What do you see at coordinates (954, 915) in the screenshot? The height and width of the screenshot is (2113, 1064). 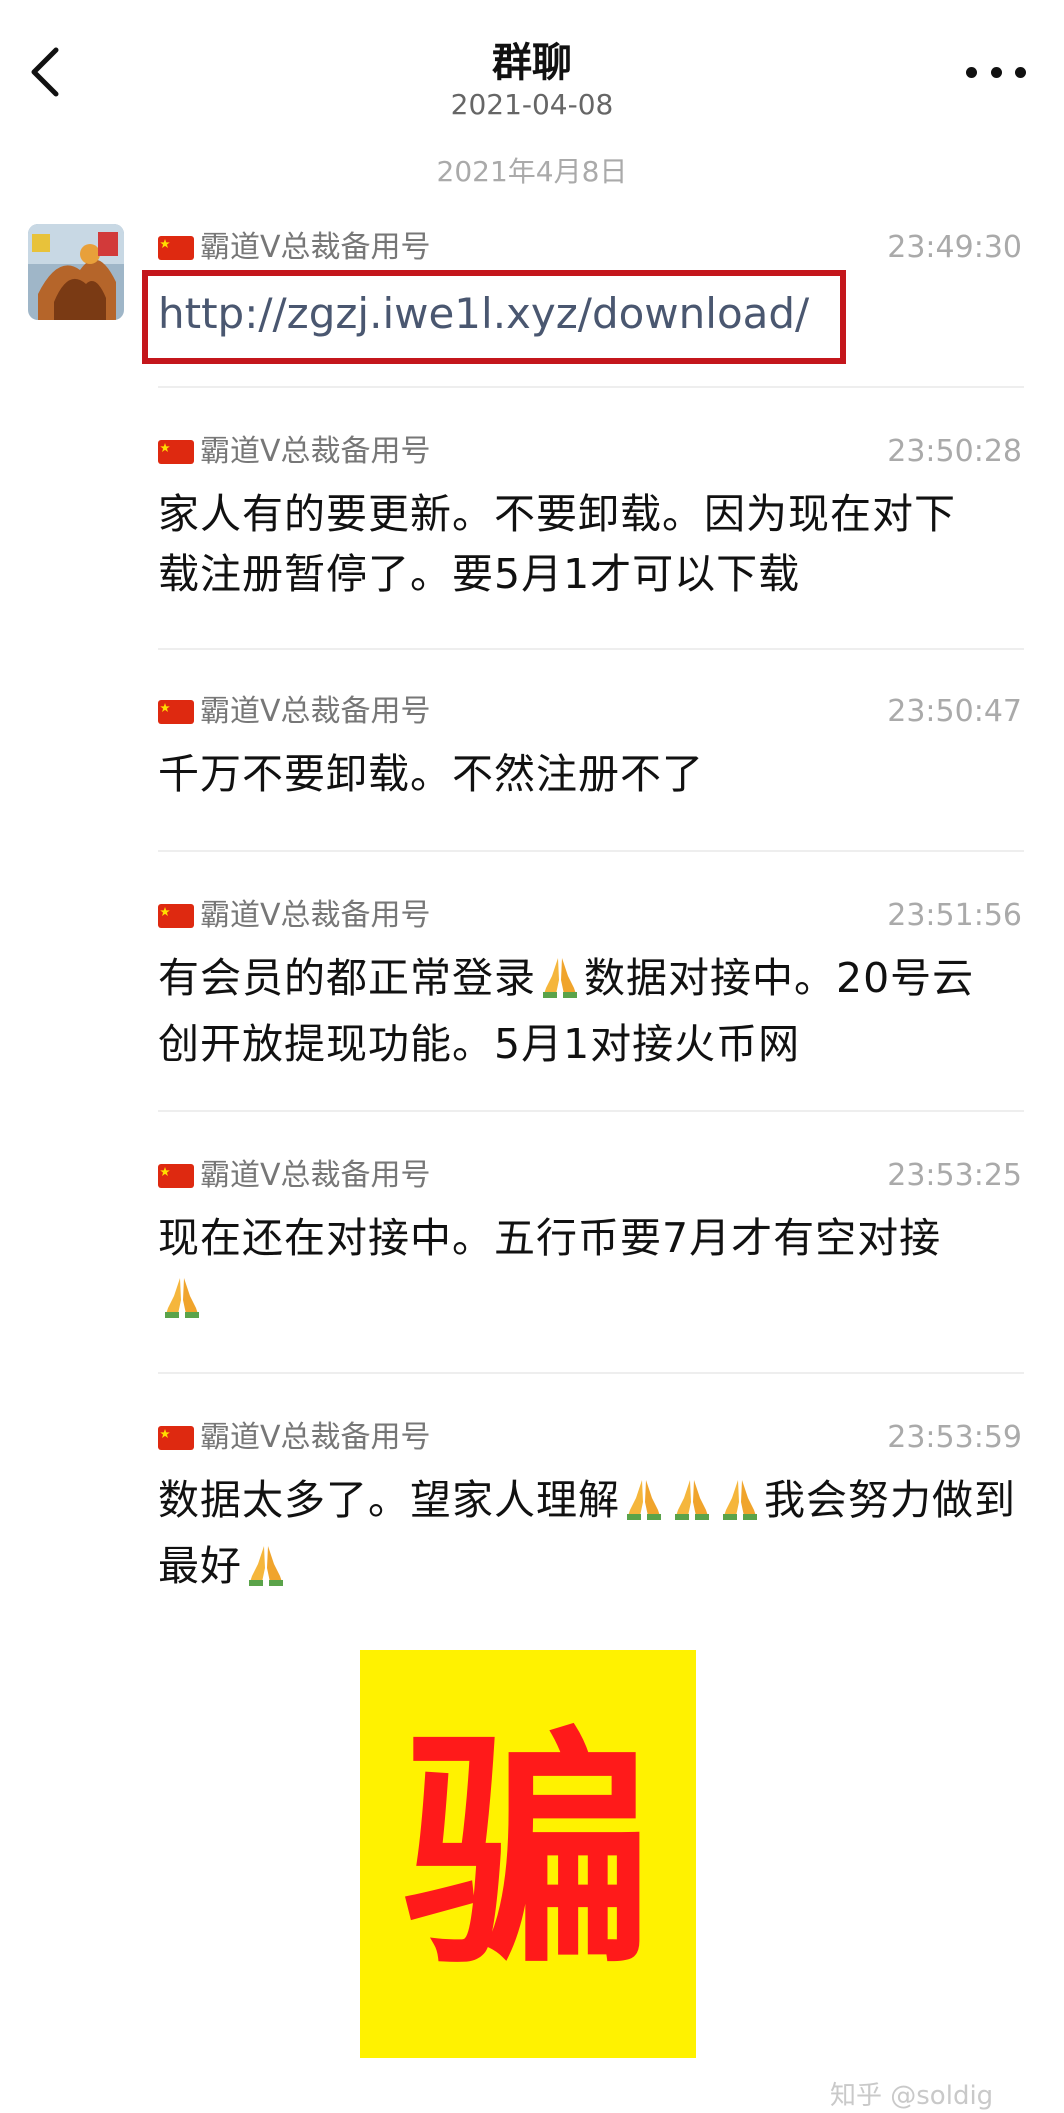 I see `message-time: 23:51:56` at bounding box center [954, 915].